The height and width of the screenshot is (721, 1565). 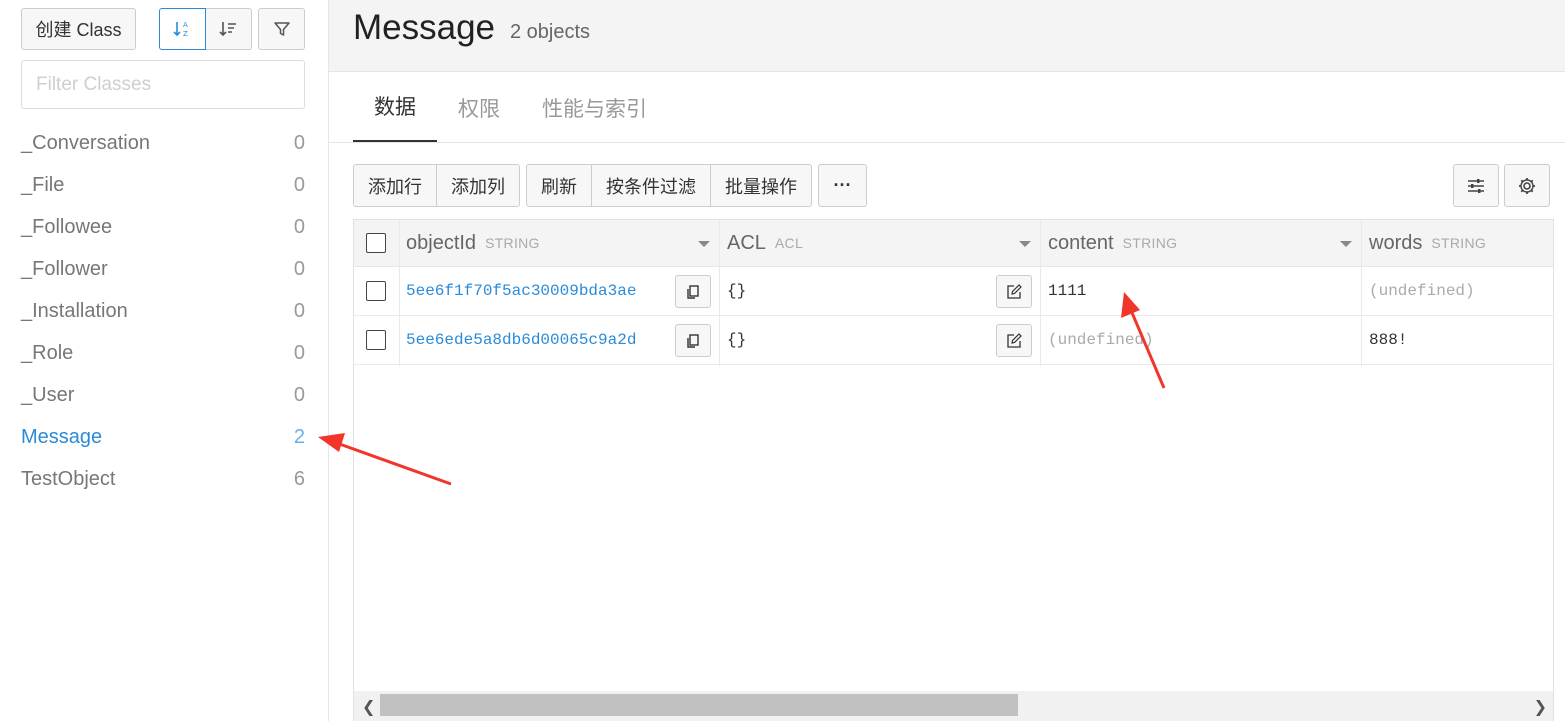 I want to click on page-title: Message, so click(x=424, y=27).